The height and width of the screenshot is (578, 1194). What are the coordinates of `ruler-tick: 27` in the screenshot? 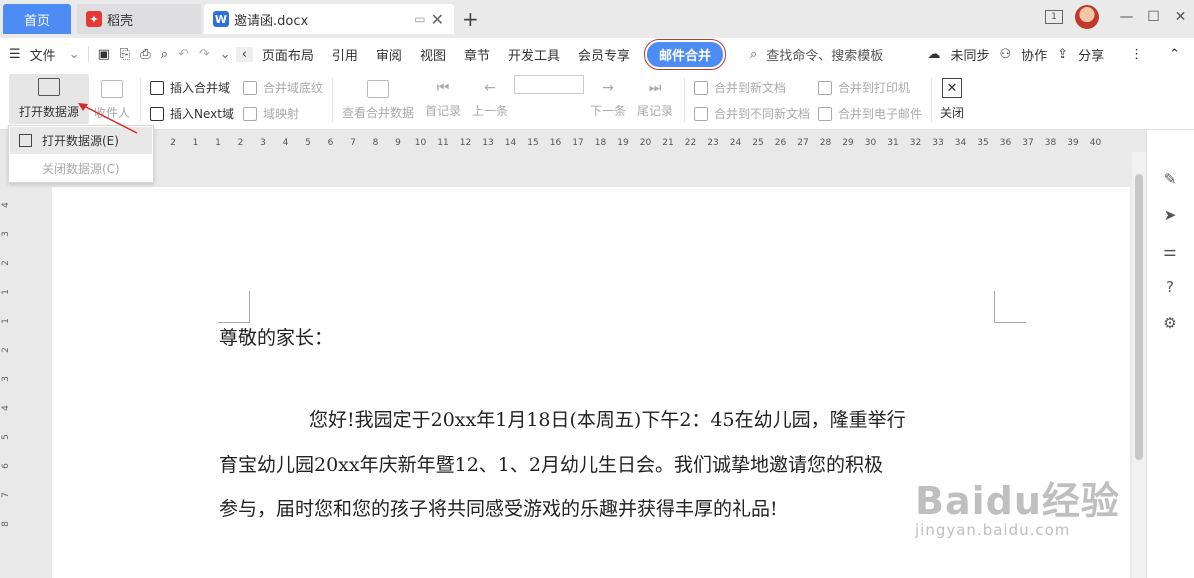 It's located at (803, 143).